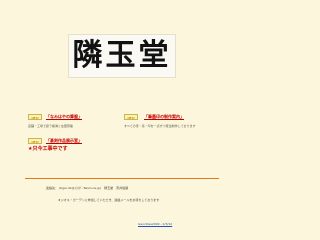  I want to click on logo: 隣玉堂, so click(122, 56).